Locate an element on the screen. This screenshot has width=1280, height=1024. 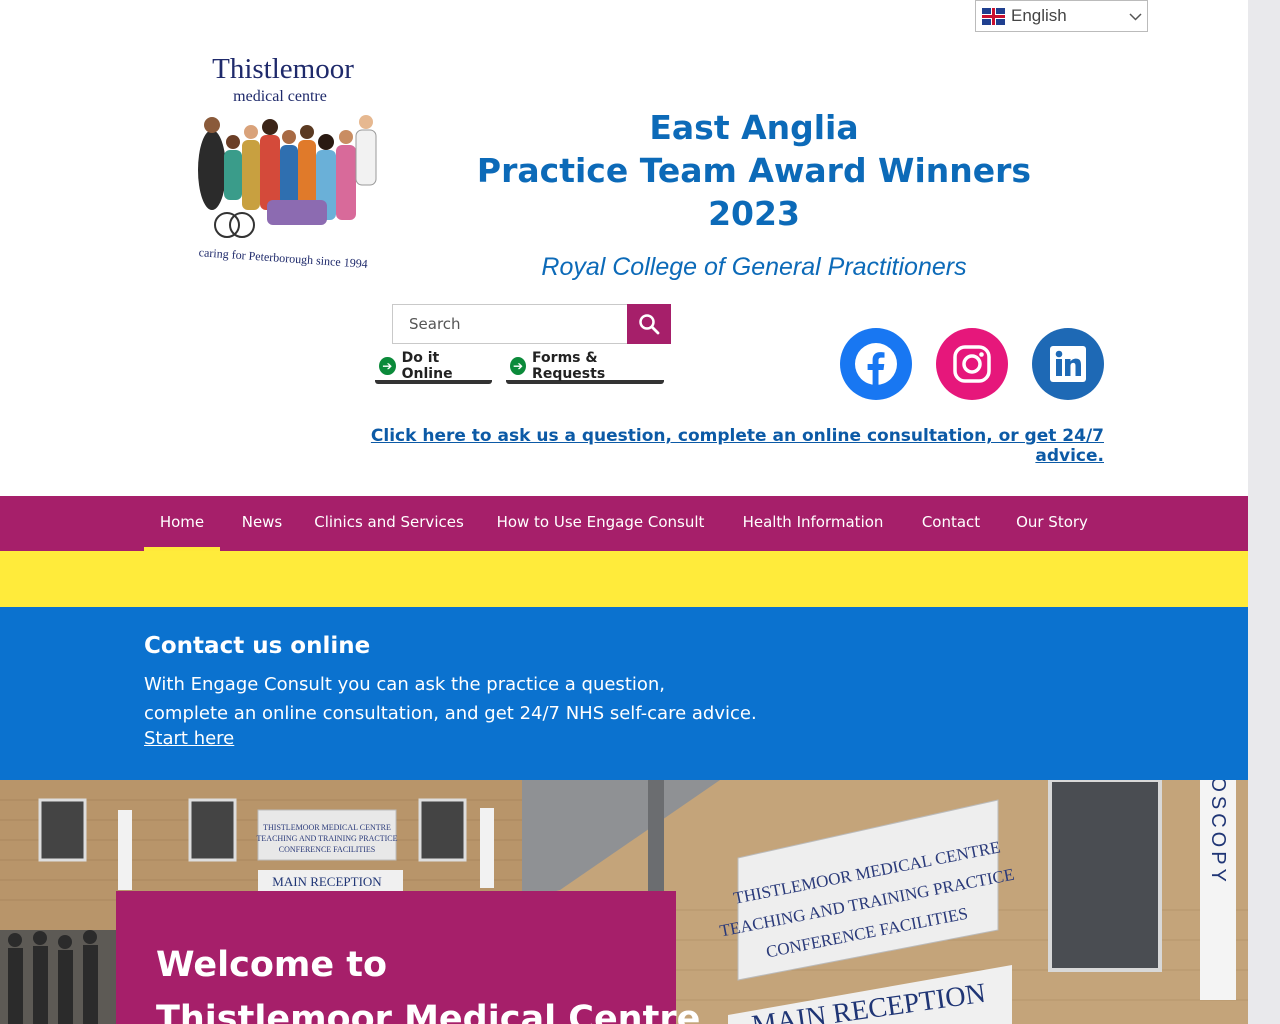
instagram-icon is located at coordinates (972, 364).